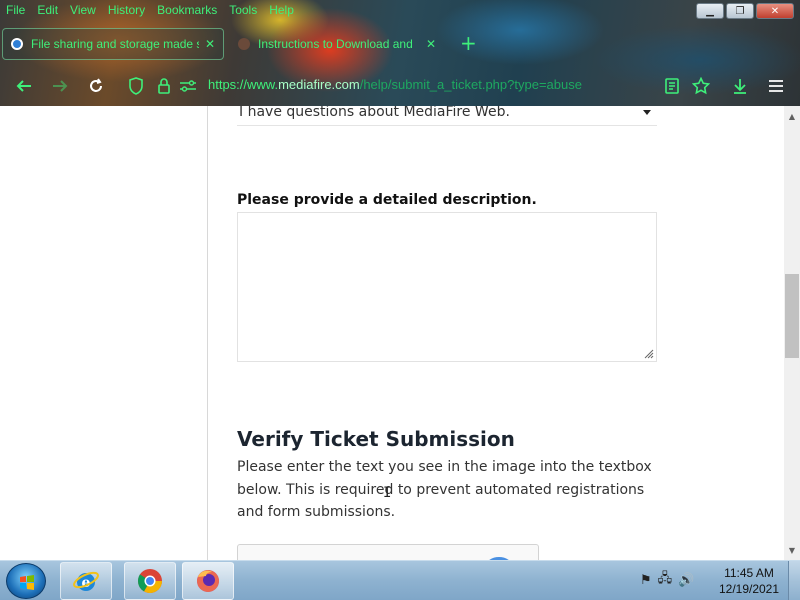 The height and width of the screenshot is (600, 800). I want to click on content-divider, so click(207, 333).